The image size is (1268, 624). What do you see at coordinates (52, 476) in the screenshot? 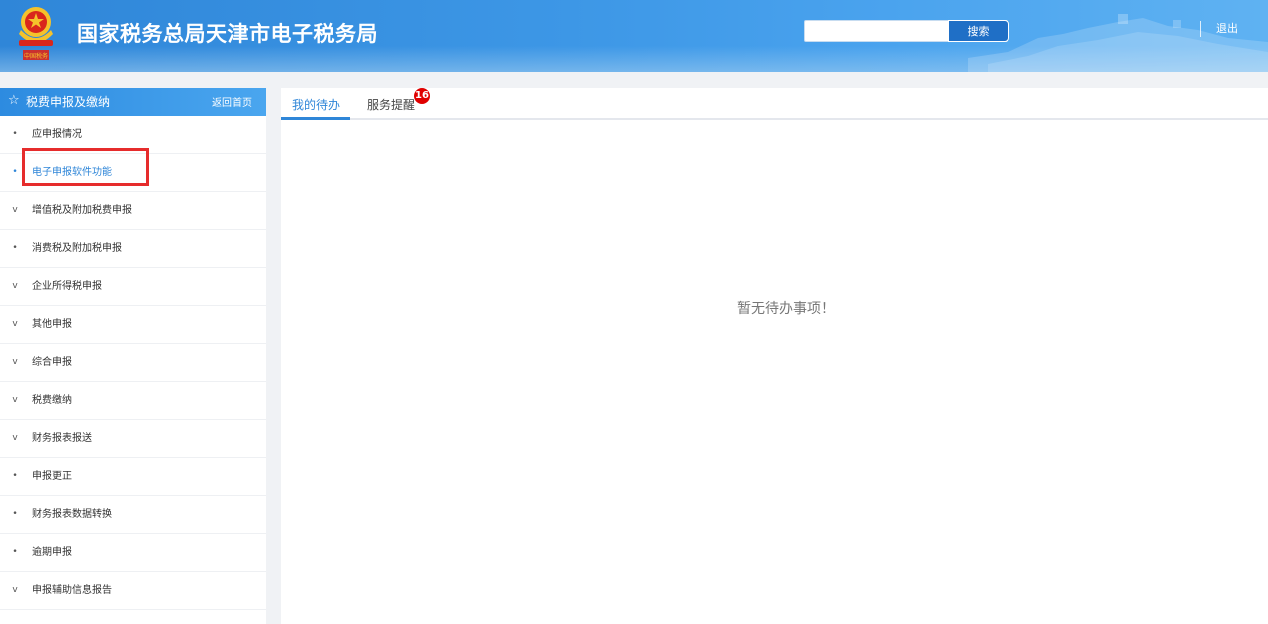
I see `sidebar-item-label: 申报更正` at bounding box center [52, 476].